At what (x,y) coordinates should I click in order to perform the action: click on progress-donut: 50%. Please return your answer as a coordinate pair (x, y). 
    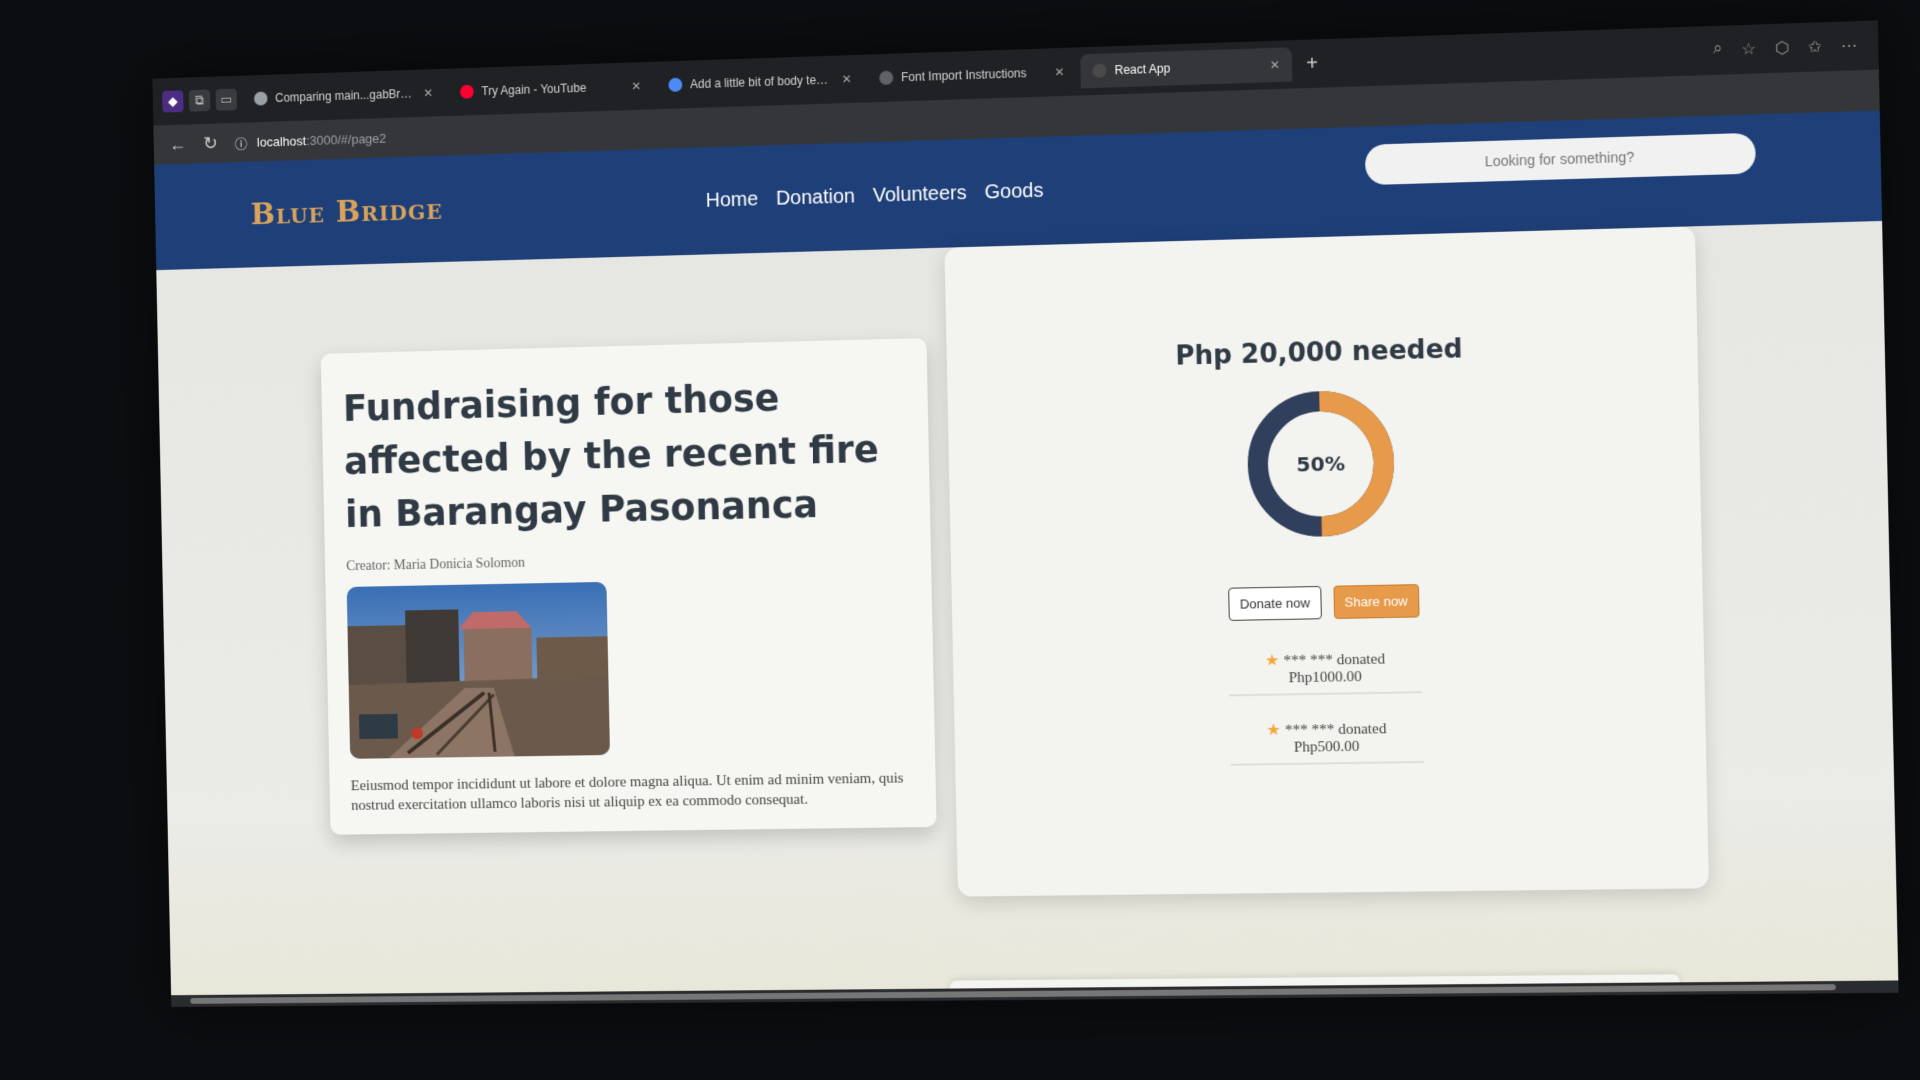
    Looking at the image, I should click on (1320, 463).